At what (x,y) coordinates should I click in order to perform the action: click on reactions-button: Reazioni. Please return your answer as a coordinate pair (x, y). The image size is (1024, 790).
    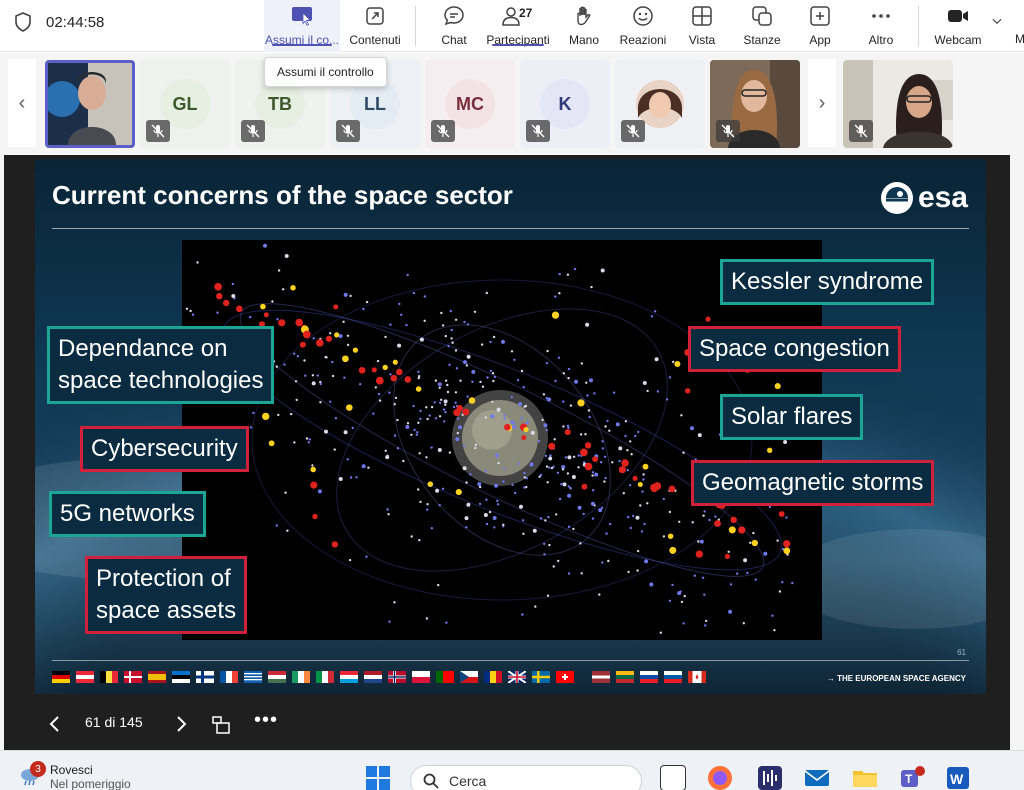
    Looking at the image, I should click on (643, 26).